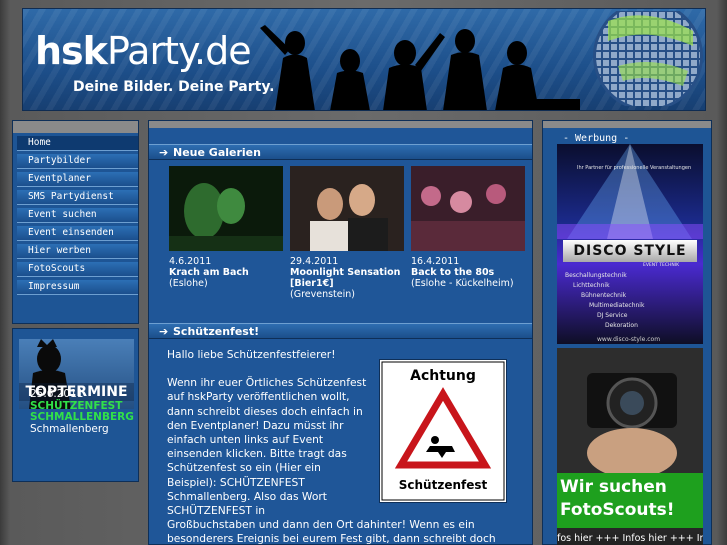 The height and width of the screenshot is (545, 727). What do you see at coordinates (69, 428) in the screenshot?
I see `toptermine-place: Schmallenberg` at bounding box center [69, 428].